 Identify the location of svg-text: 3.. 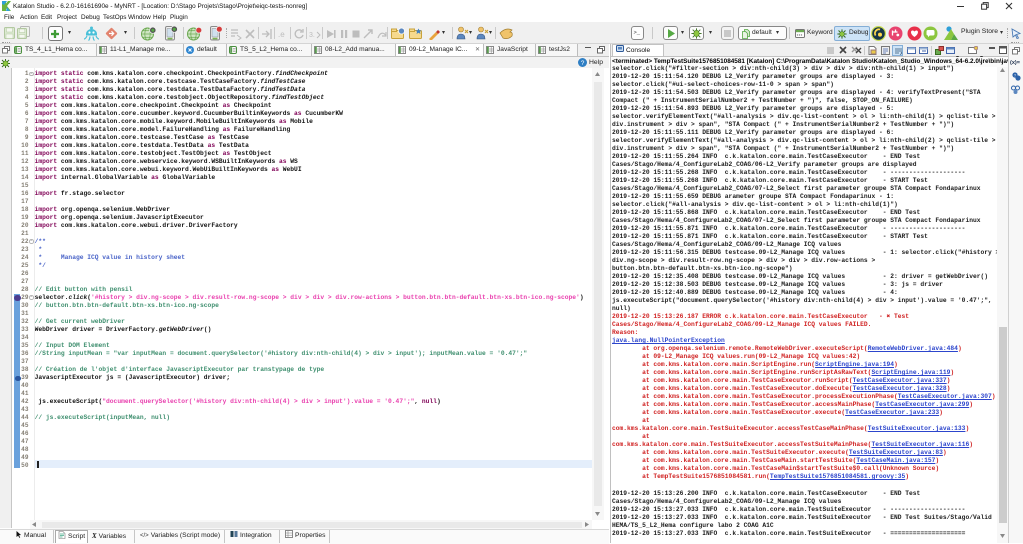
(312, 35).